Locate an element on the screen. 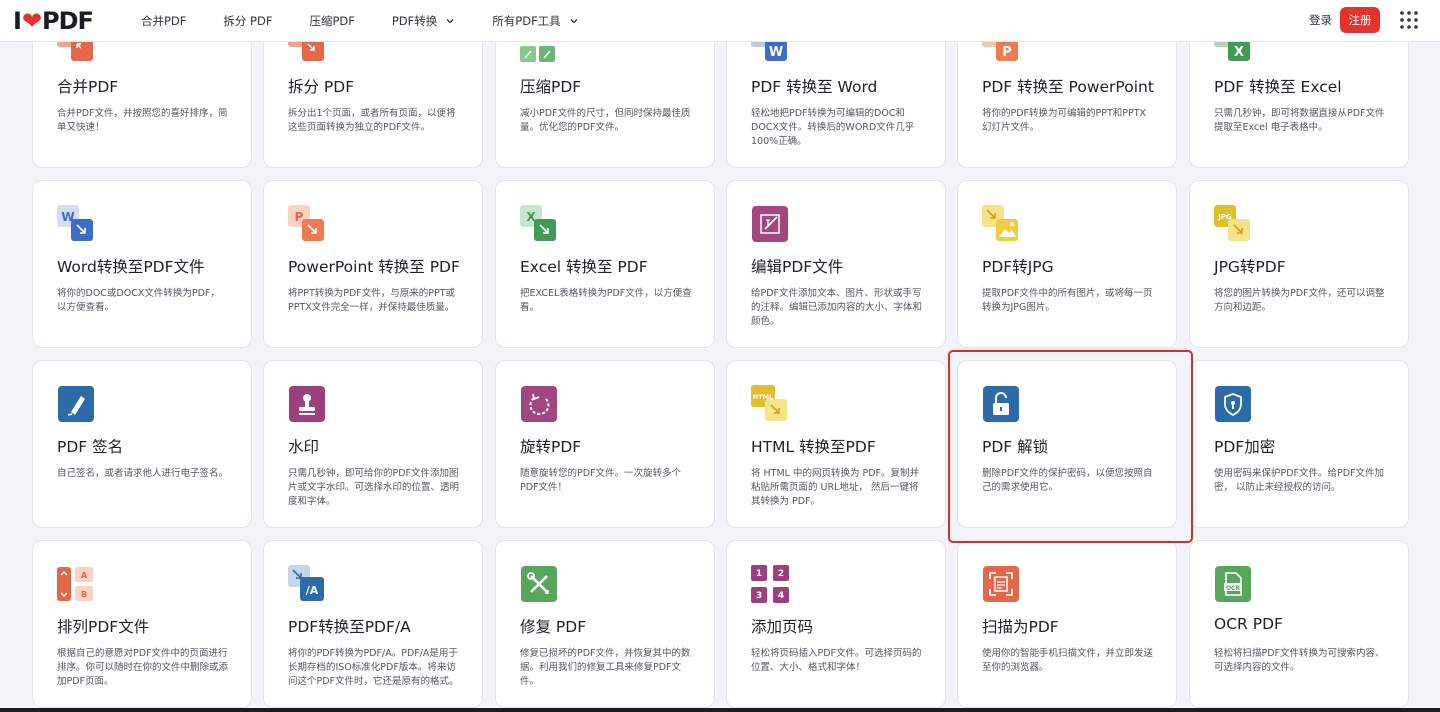 This screenshot has width=1440, height=712. tool-description: 修复已损坏的PDF文件，并恢复其中的数据。利用我们的修复工具来修复PDF文件。 is located at coordinates (605, 667).